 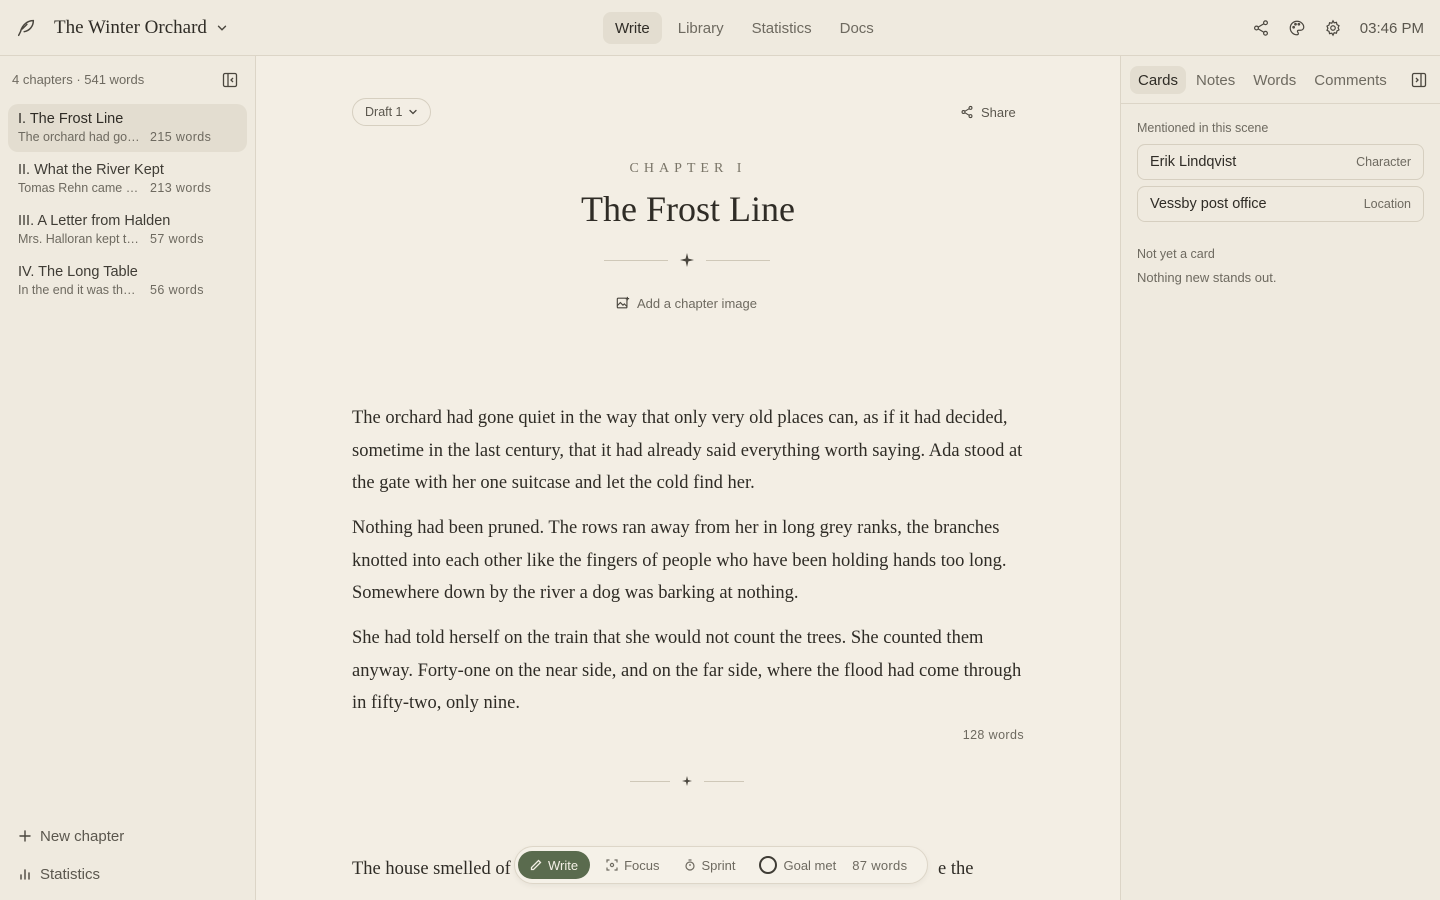 I want to click on book-summary: 4 chapters · 541 words, so click(x=78, y=79).